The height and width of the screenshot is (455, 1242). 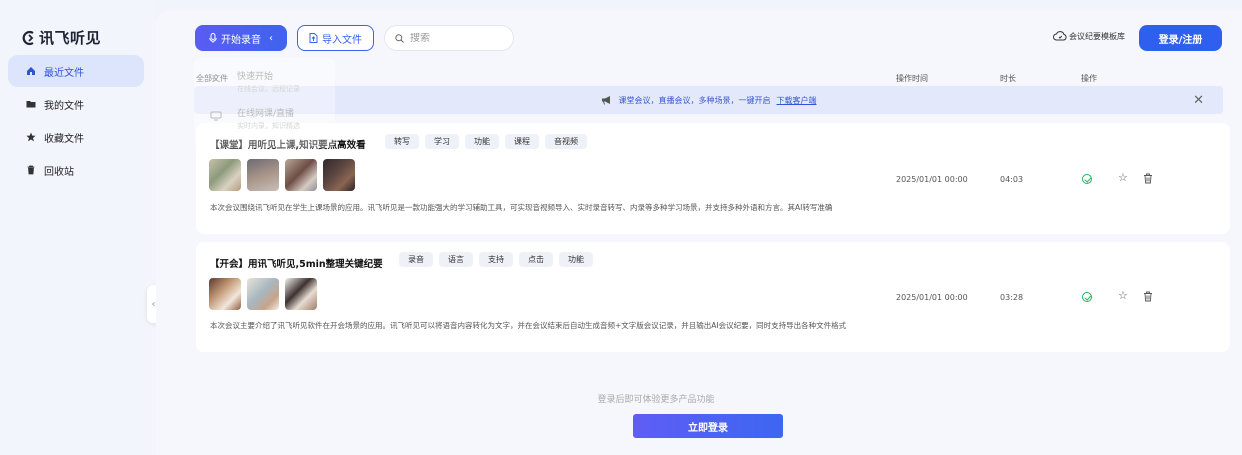 I want to click on logo-text: 讯飞听见, so click(x=70, y=38).